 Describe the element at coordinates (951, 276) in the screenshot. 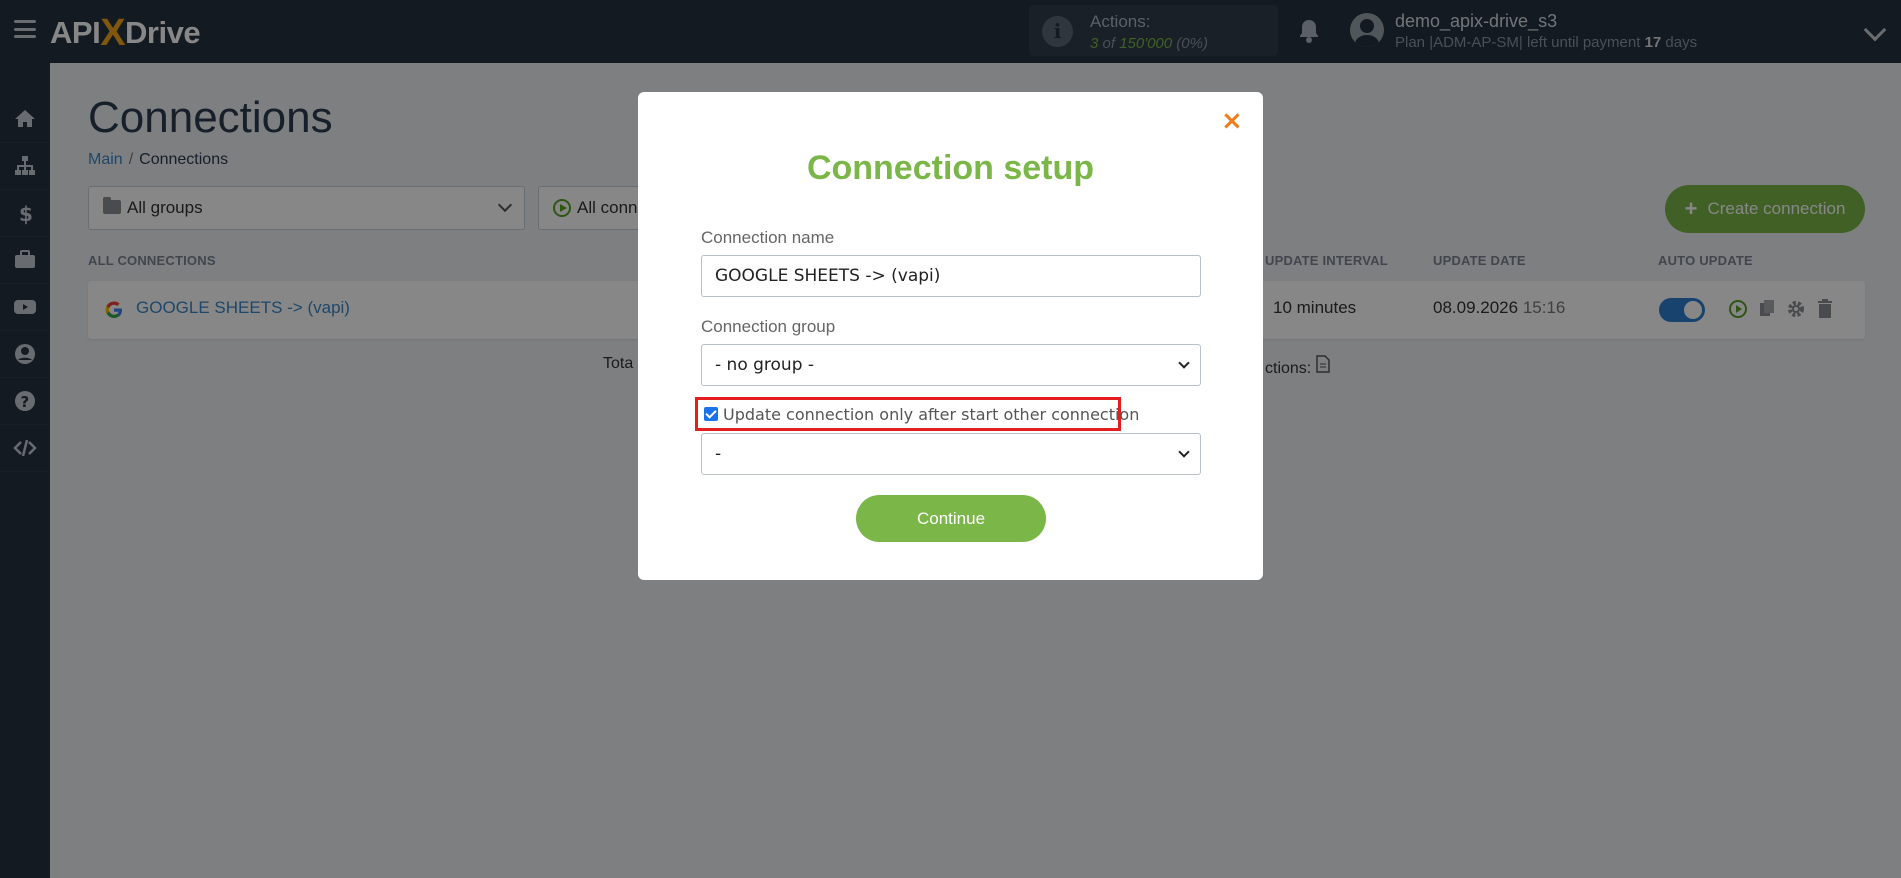

I see `connection-name-input: GOOGLE SHEETS -> (vapi)` at that location.